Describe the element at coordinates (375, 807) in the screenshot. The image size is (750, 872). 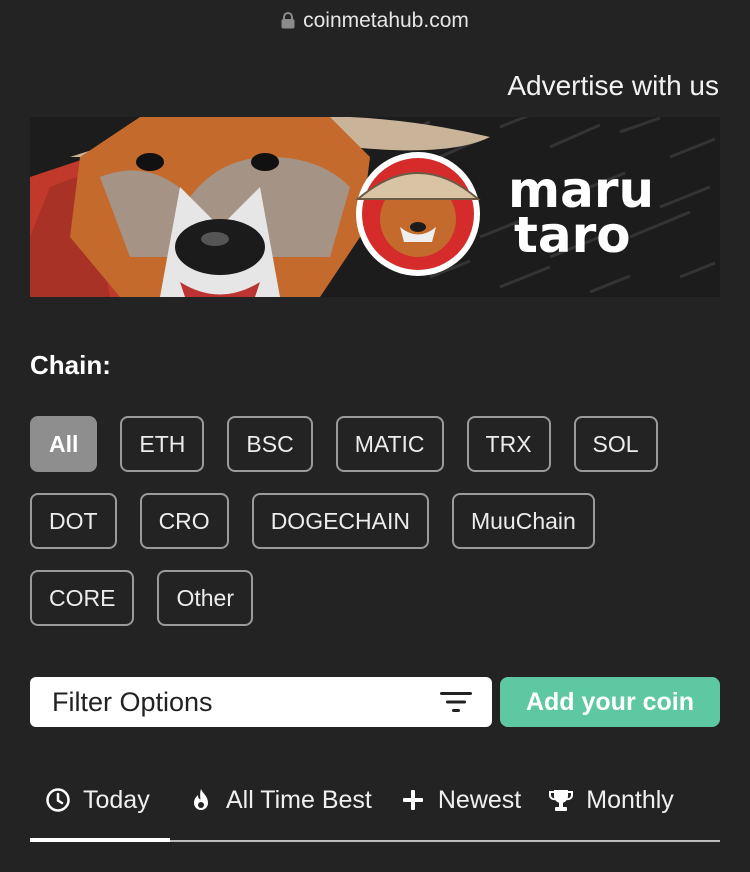
I see `ranking-tabs: Today All Time Best Newest Monthly` at that location.